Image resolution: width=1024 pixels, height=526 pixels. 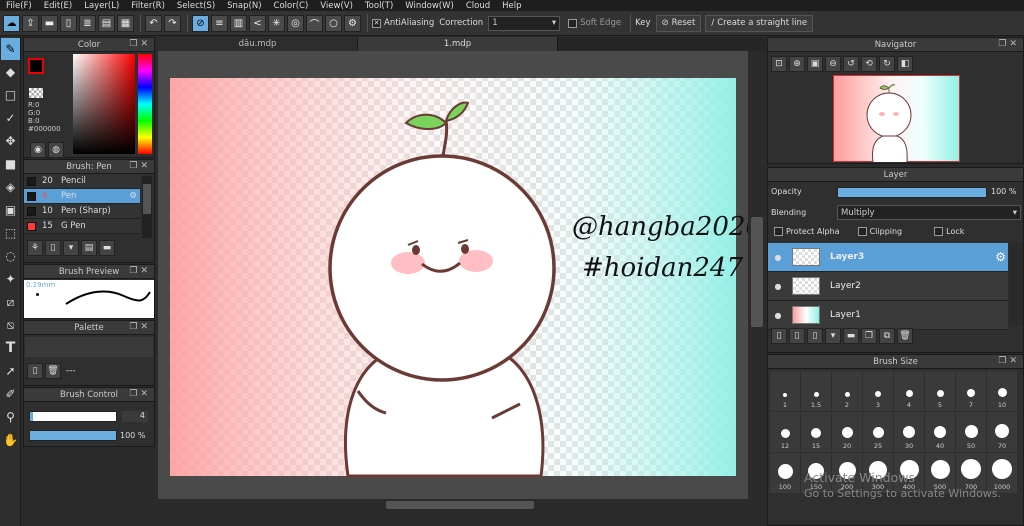 I want to click on brush-size-cell: 3, so click(x=878, y=391).